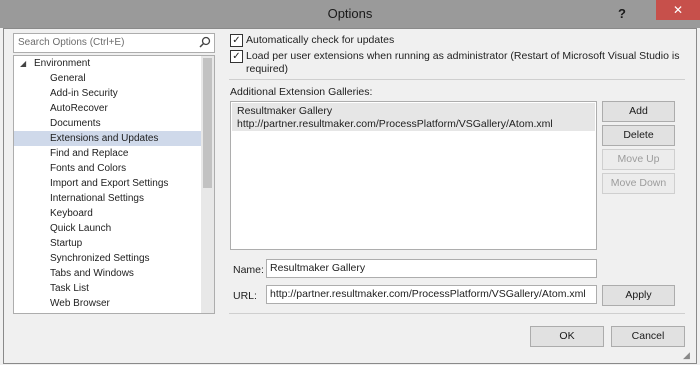 The image size is (700, 365). What do you see at coordinates (638, 111) in the screenshot?
I see `add-button: Add` at bounding box center [638, 111].